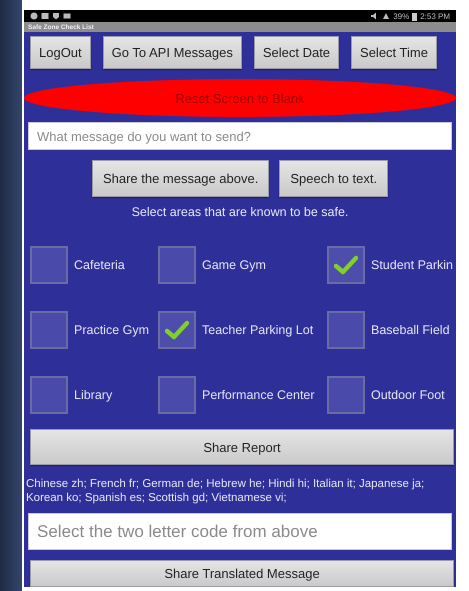  Describe the element at coordinates (386, 16) in the screenshot. I see `signal-icon` at that location.